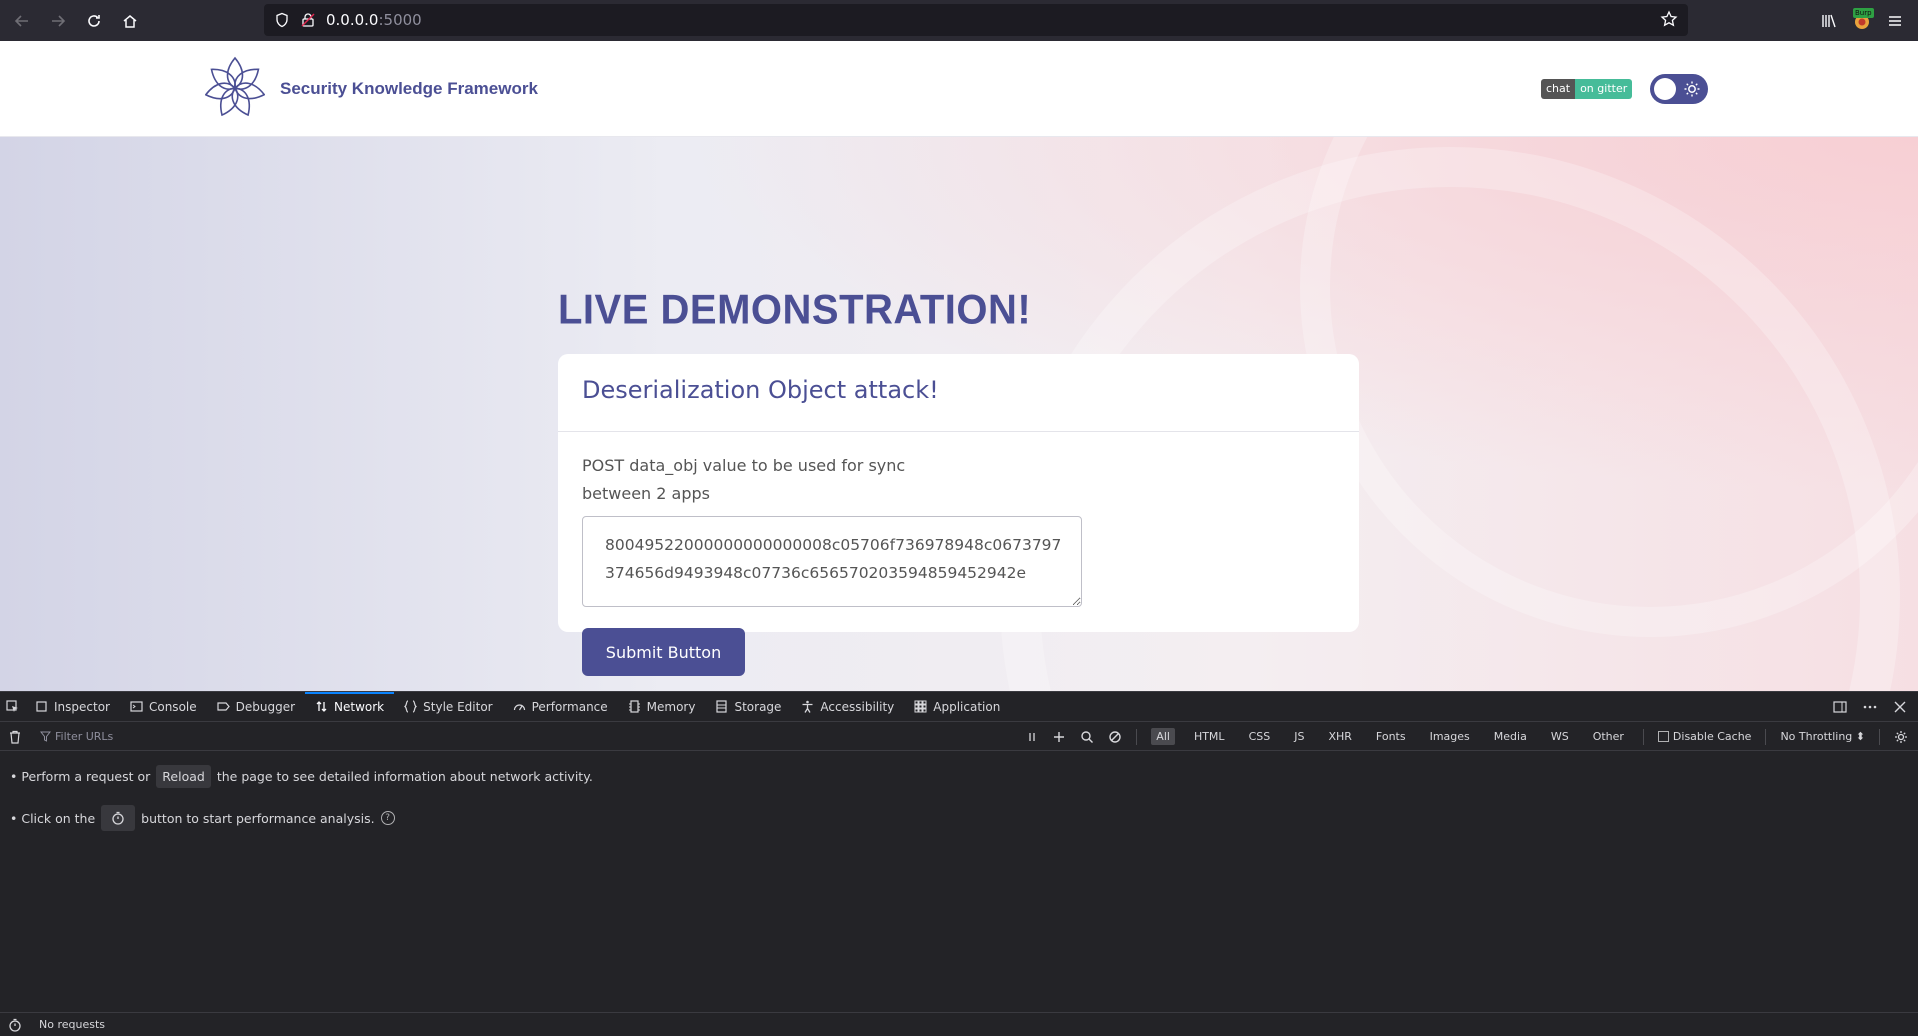 Image resolution: width=1918 pixels, height=1036 pixels. I want to click on tab-console: Console, so click(163, 707).